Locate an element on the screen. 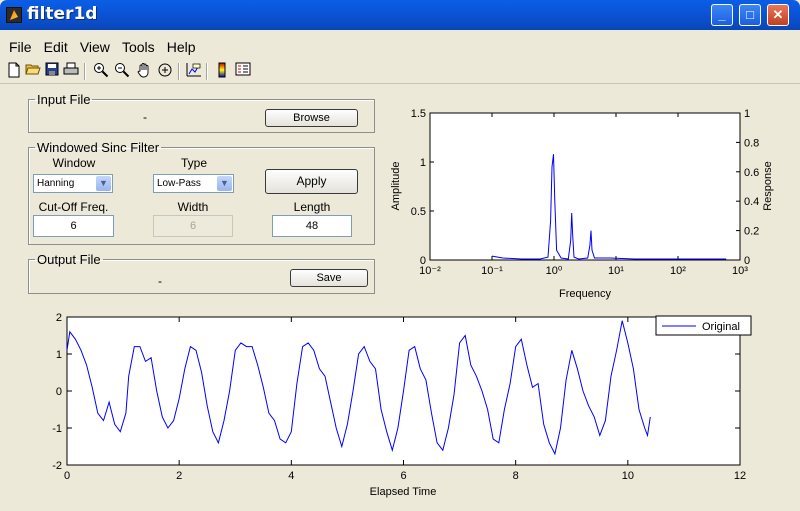 The width and height of the screenshot is (800, 511). width-label: Width is located at coordinates (193, 207).